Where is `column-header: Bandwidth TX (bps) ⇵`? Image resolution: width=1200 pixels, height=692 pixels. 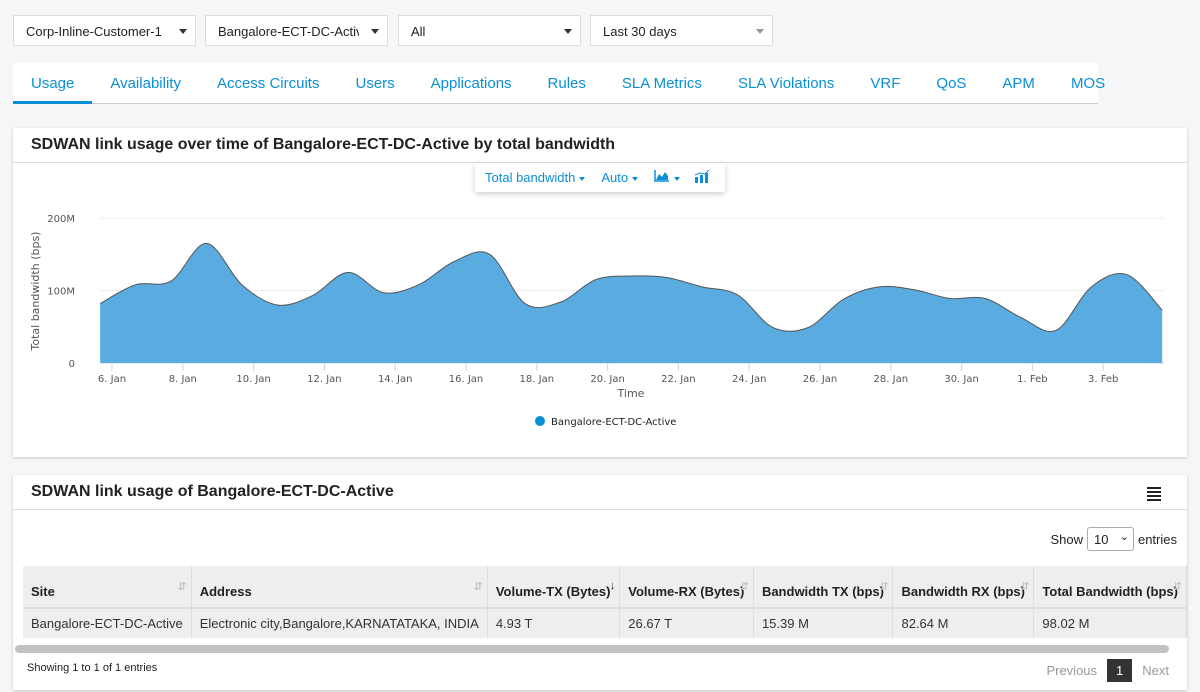 column-header: Bandwidth TX (bps) ⇵ is located at coordinates (823, 587).